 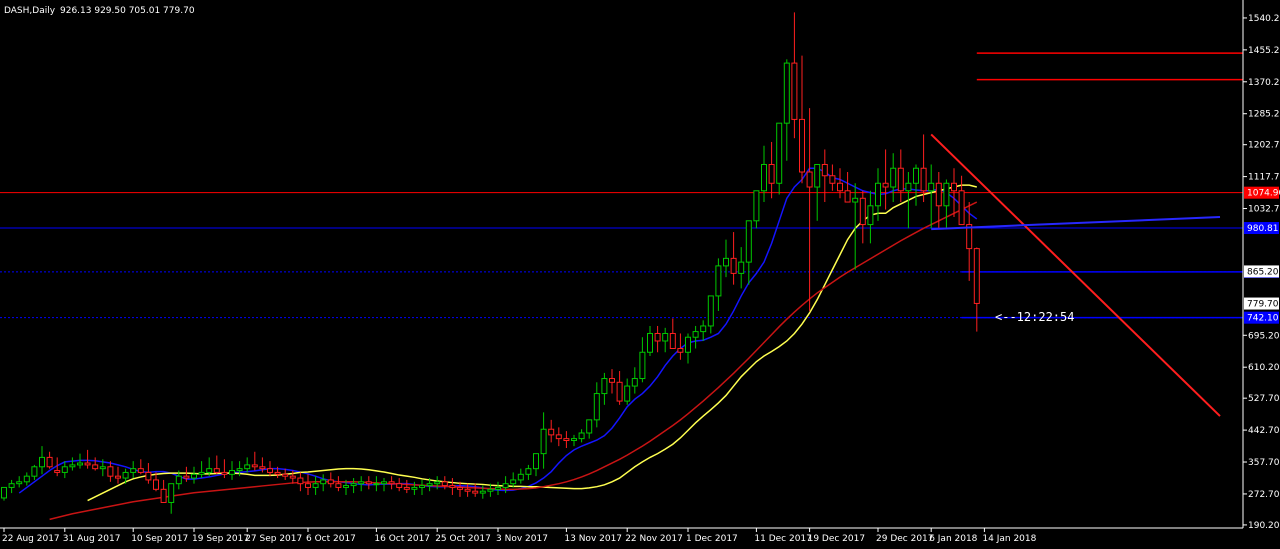 What do you see at coordinates (837, 539) in the screenshot?
I see `time-tick-label: 19 Dec 2017` at bounding box center [837, 539].